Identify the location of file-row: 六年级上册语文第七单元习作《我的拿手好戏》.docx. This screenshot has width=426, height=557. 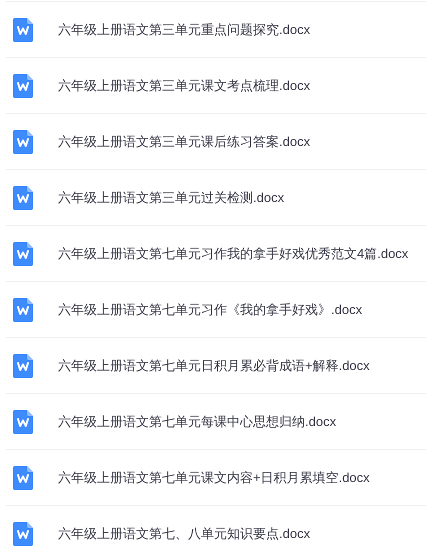
(216, 310).